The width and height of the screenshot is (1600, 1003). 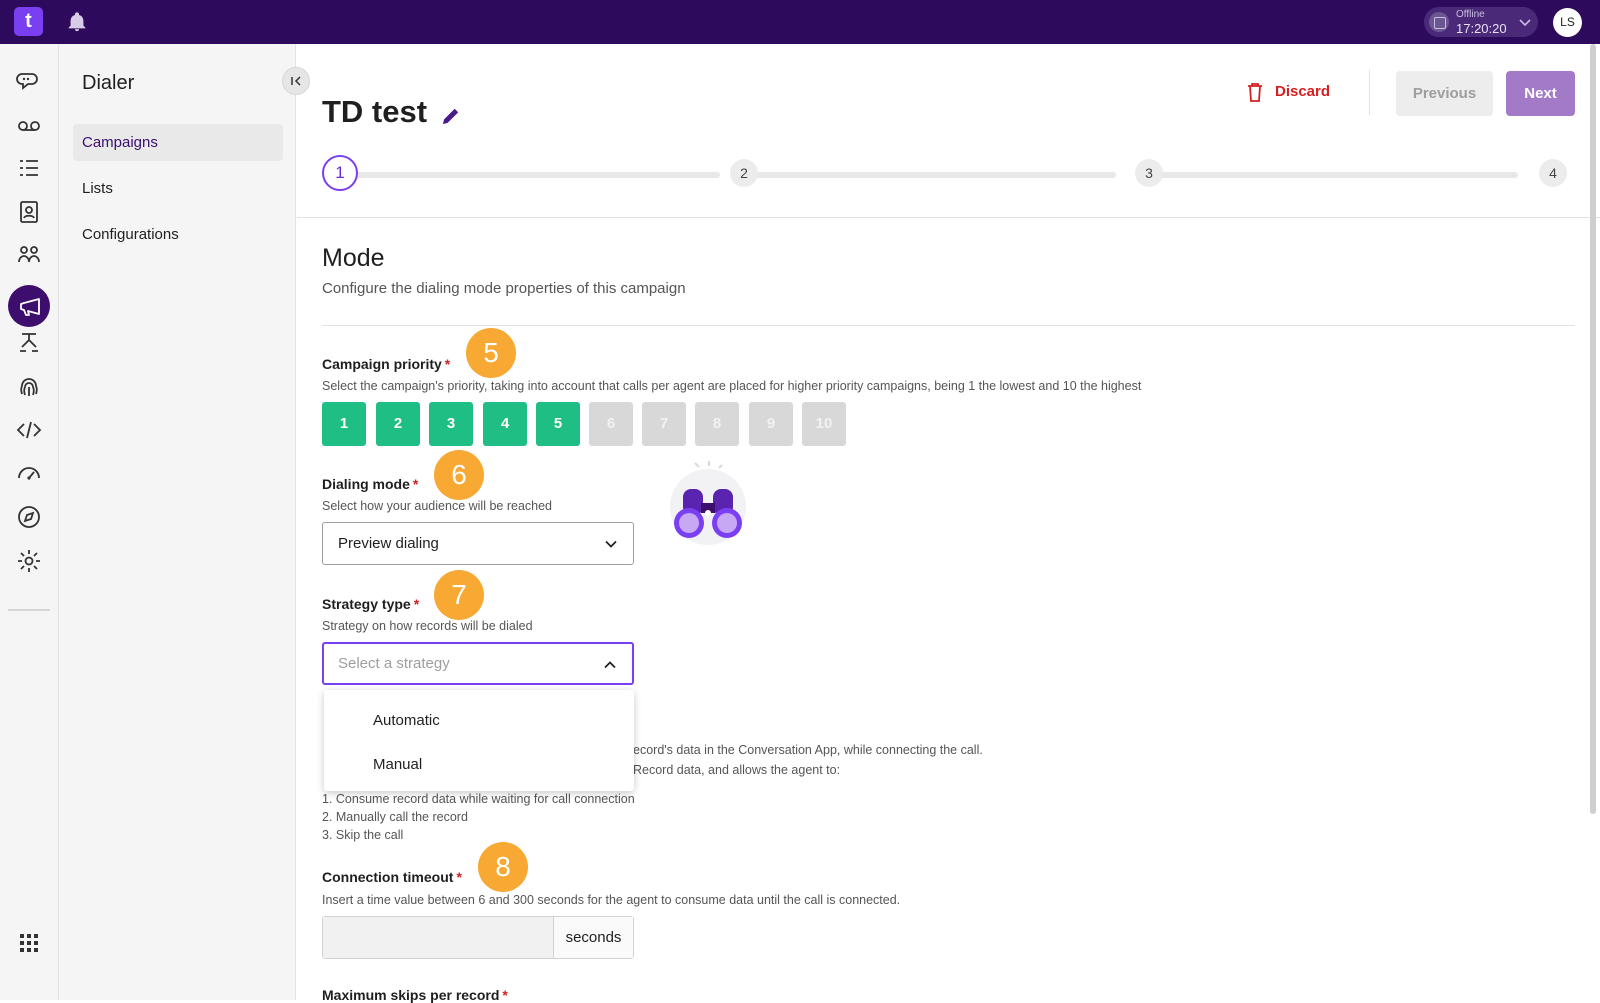 What do you see at coordinates (800, 22) in the screenshot?
I see `top-bar: t Offline 17:20:20 LS` at bounding box center [800, 22].